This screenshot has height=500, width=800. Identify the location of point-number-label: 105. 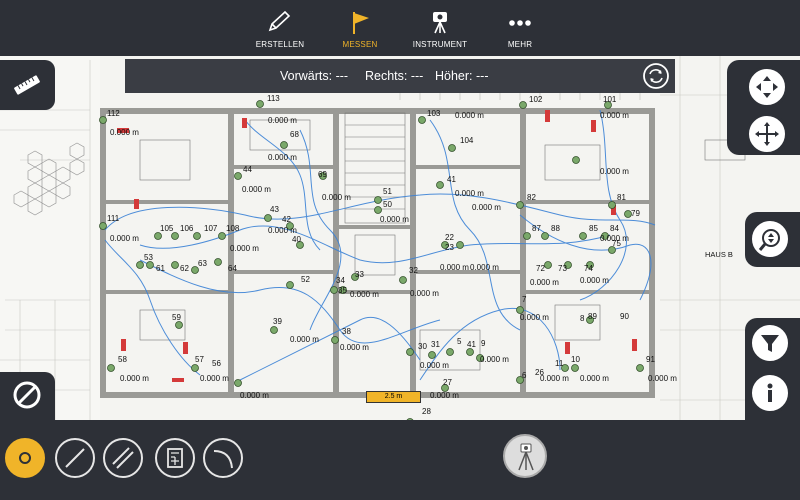
(167, 228).